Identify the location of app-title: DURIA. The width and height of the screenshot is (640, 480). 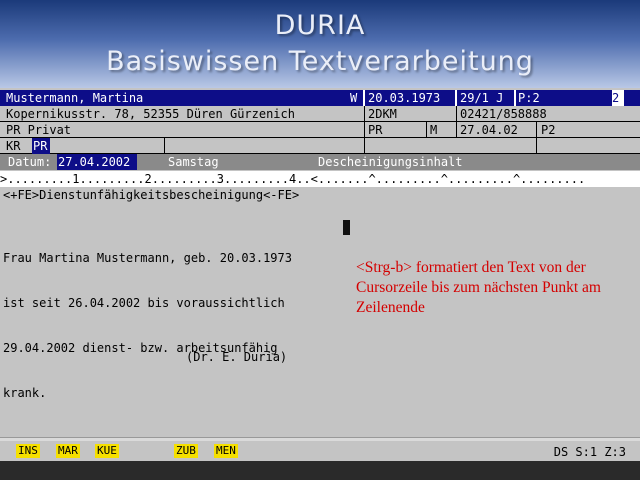
(320, 25).